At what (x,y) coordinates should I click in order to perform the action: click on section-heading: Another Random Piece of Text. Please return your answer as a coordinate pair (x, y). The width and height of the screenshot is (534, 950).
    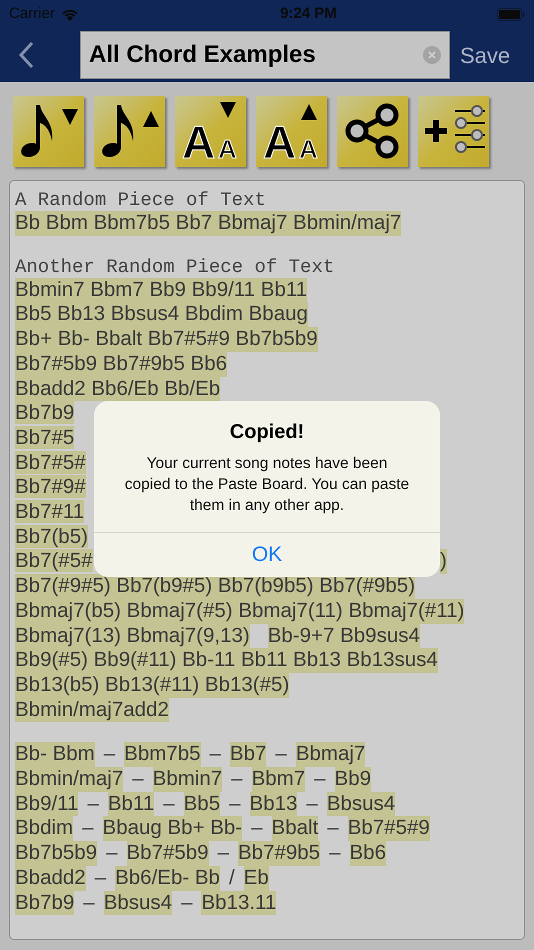
    Looking at the image, I should click on (175, 267).